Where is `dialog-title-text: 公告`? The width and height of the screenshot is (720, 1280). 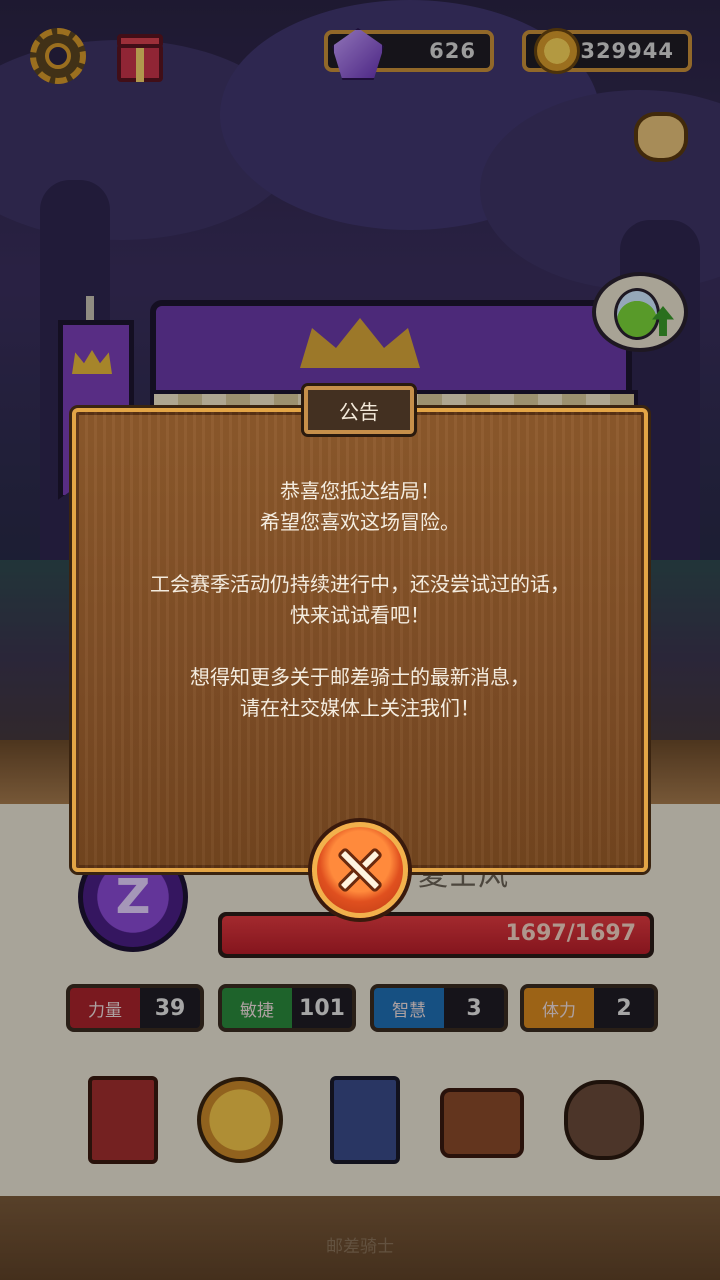 dialog-title-text: 公告 is located at coordinates (359, 411).